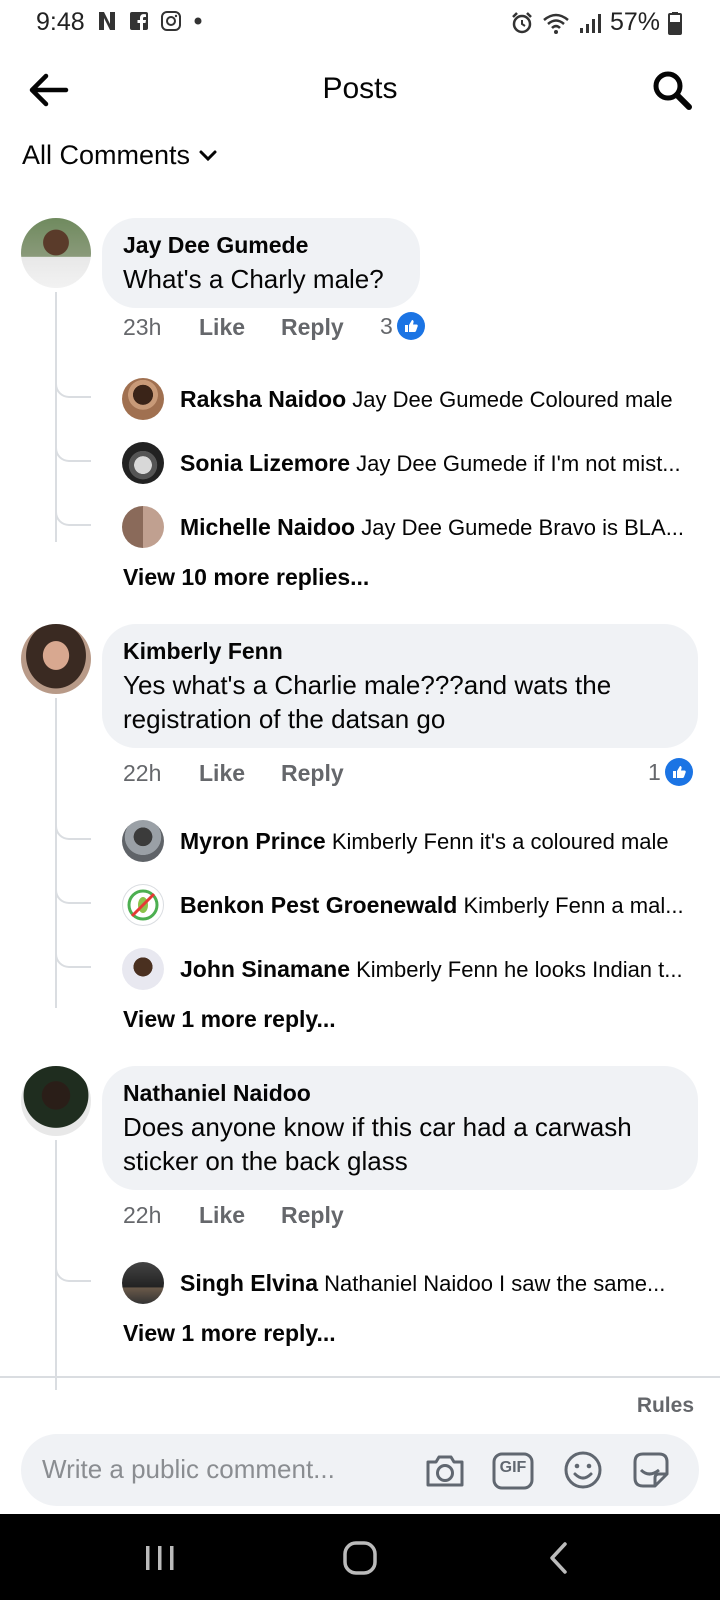  What do you see at coordinates (400, 651) in the screenshot?
I see `comment-author: Kimberly Fenn` at bounding box center [400, 651].